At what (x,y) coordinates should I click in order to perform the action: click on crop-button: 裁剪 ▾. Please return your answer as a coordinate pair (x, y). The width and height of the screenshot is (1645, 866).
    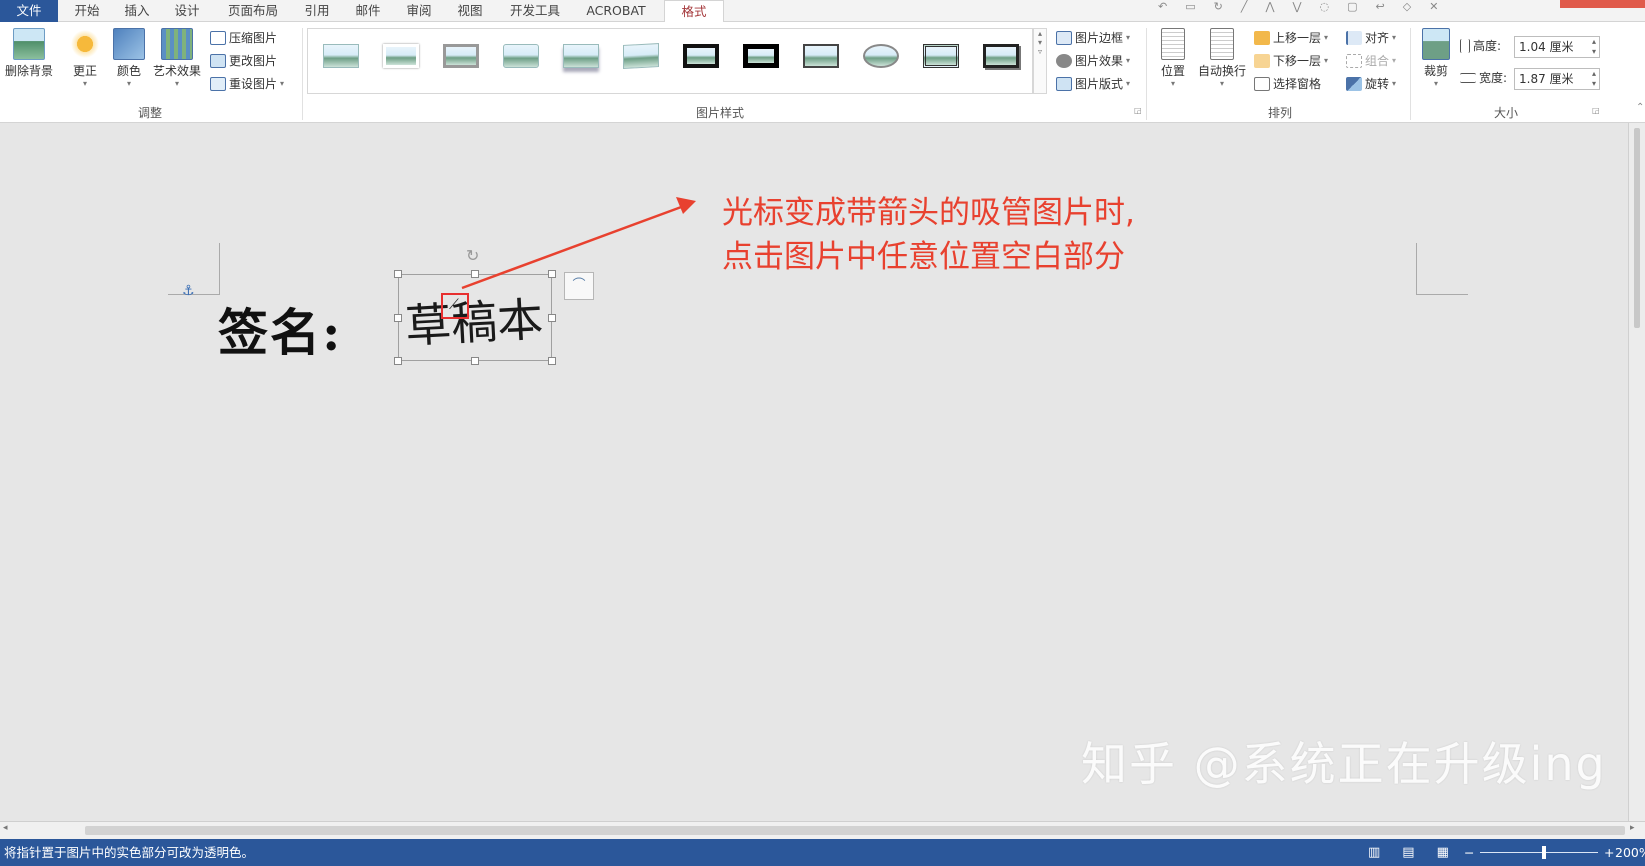
    Looking at the image, I should click on (1436, 65).